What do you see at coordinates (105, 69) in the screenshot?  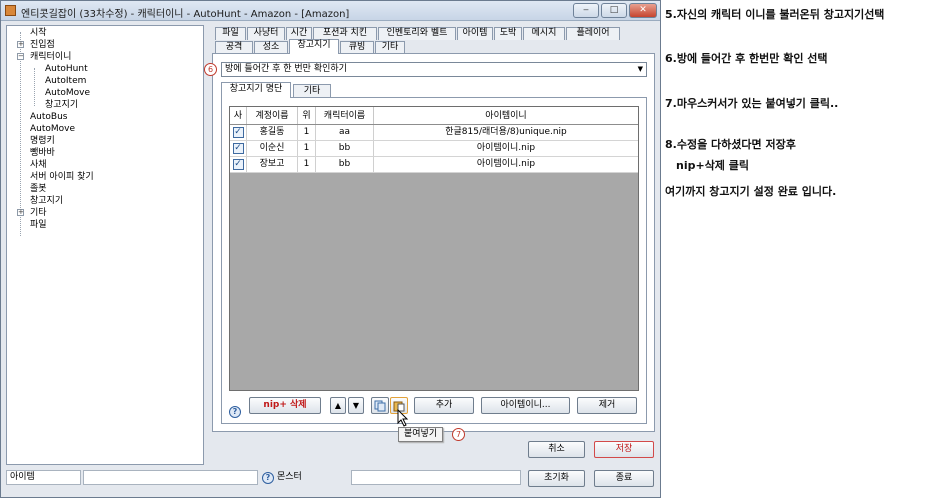 I see `tree-item: AutoHunt` at bounding box center [105, 69].